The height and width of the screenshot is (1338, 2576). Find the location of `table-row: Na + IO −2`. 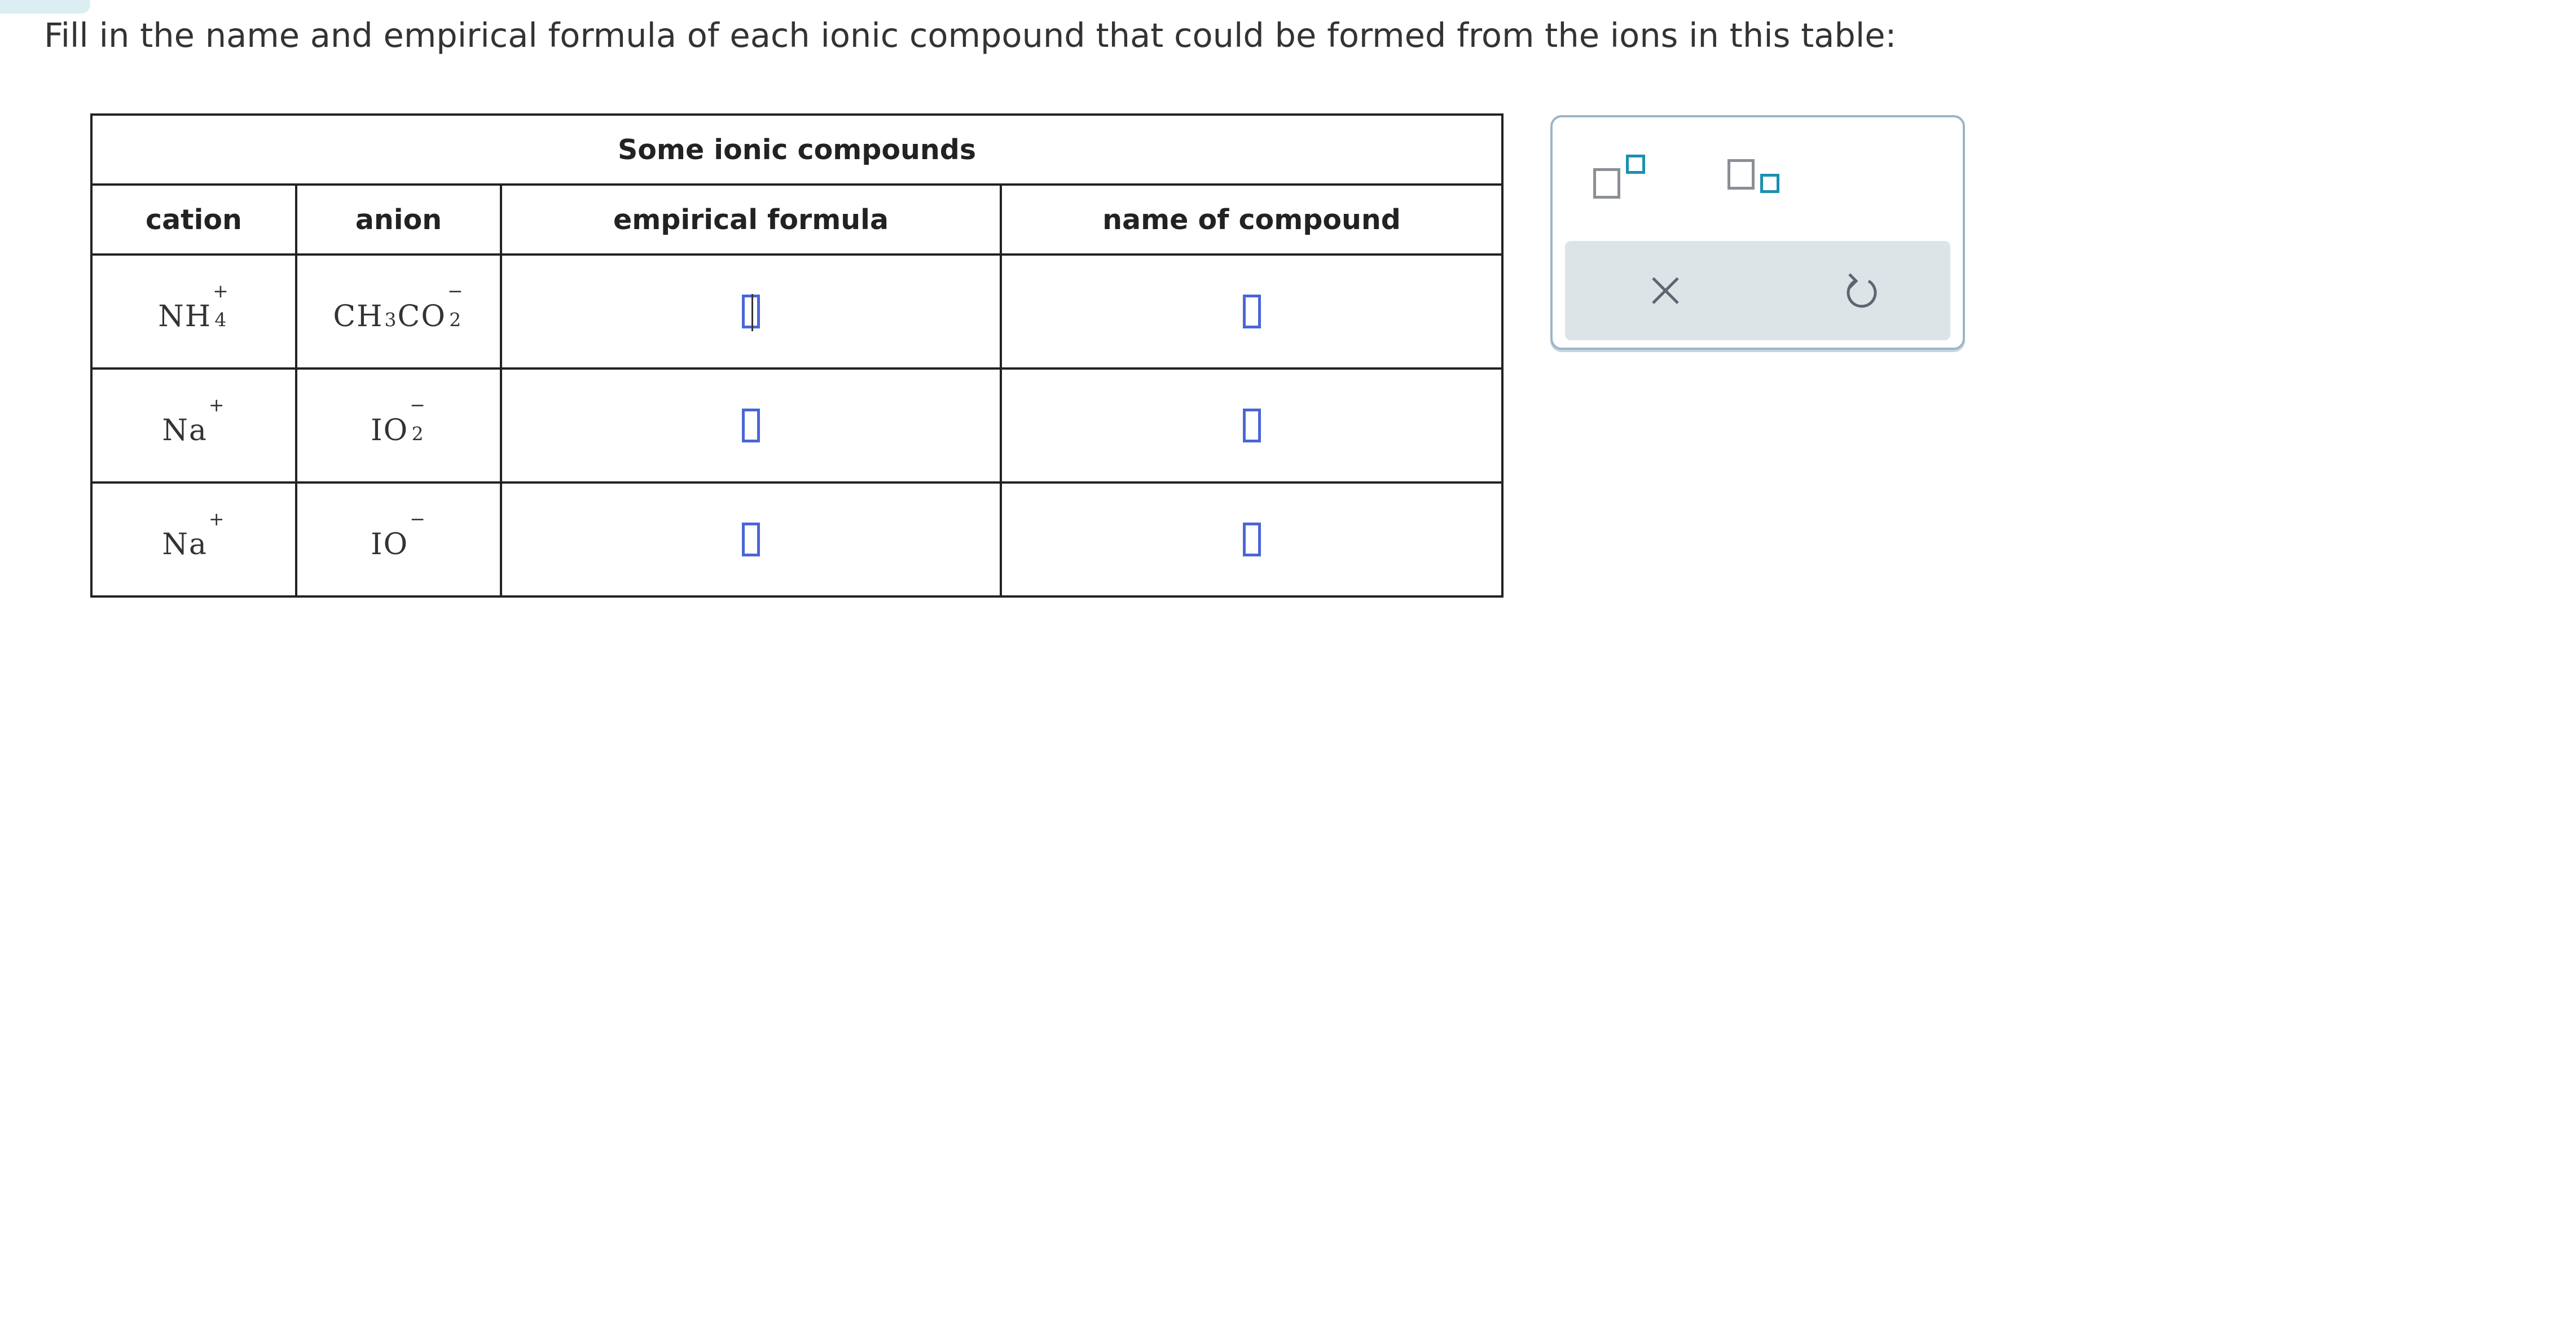

table-row: Na + IO −2 is located at coordinates (797, 425).